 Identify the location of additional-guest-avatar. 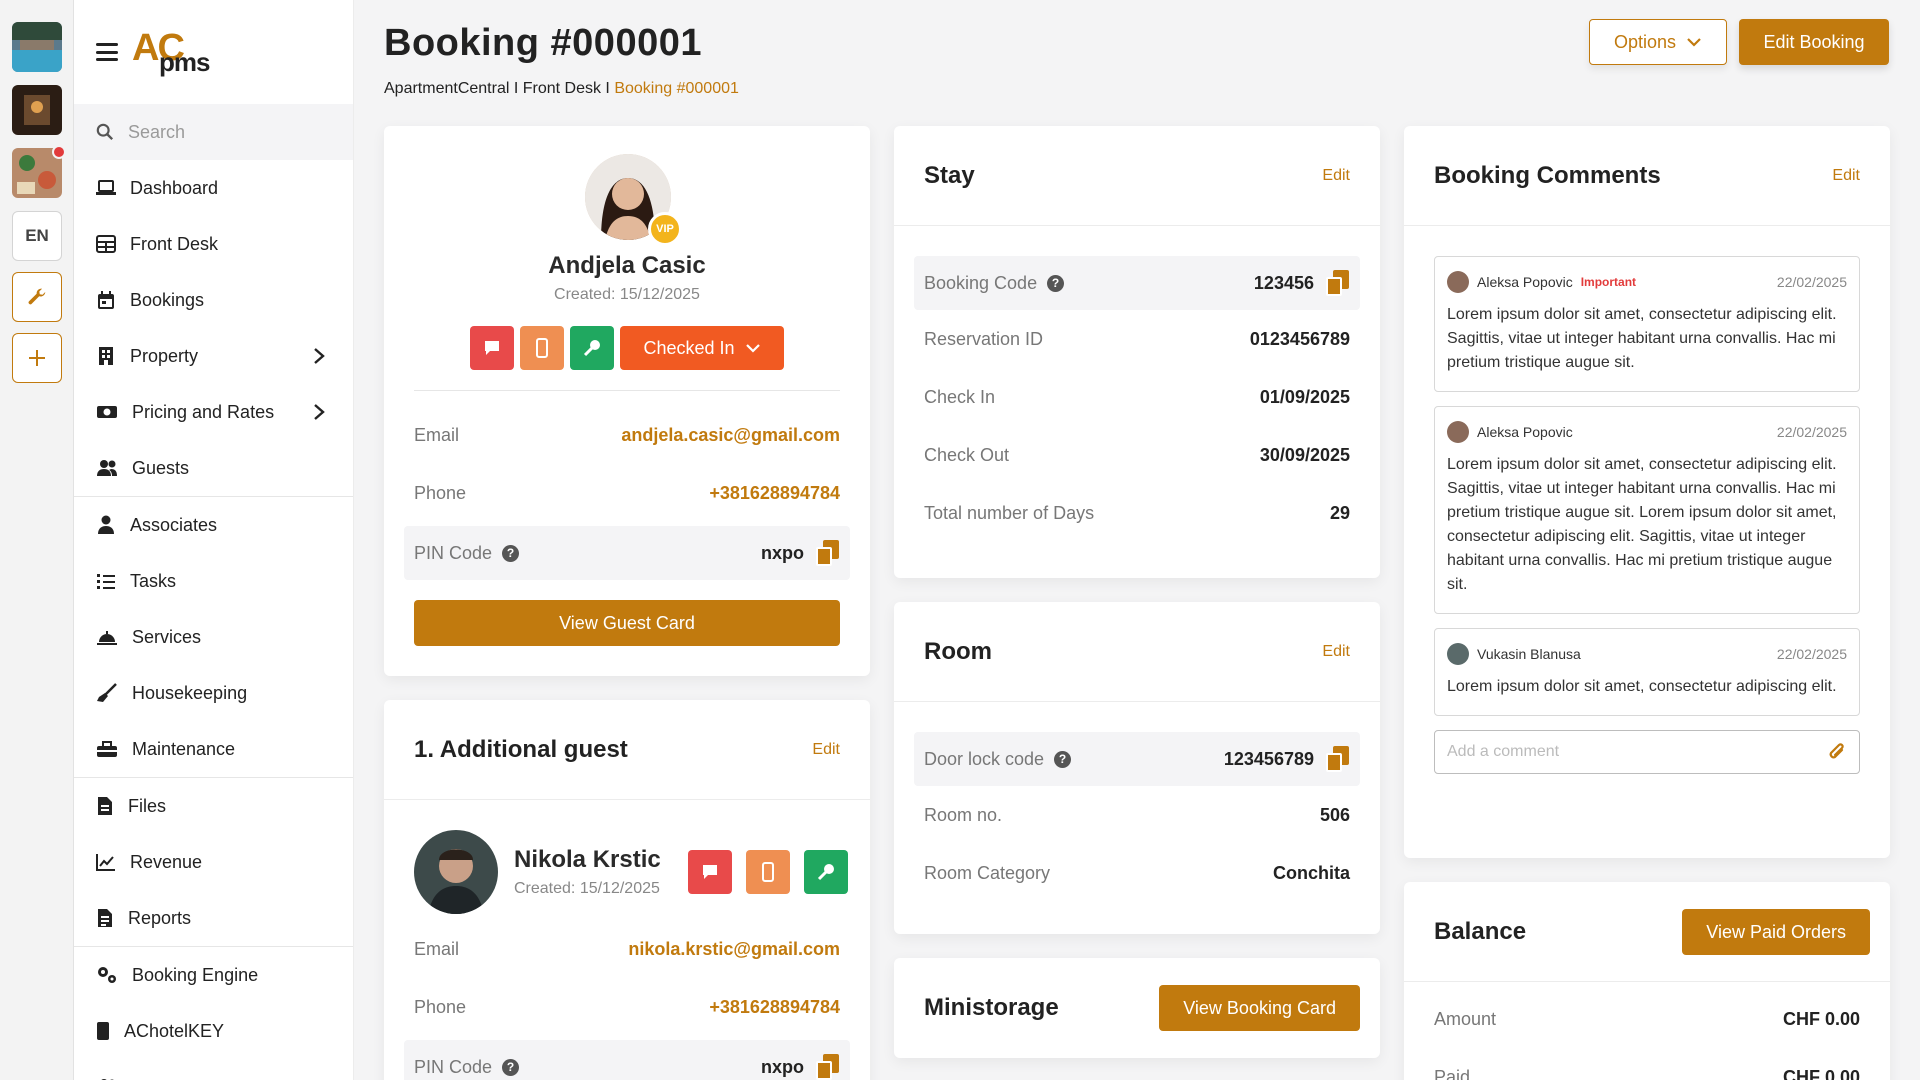
(456, 872).